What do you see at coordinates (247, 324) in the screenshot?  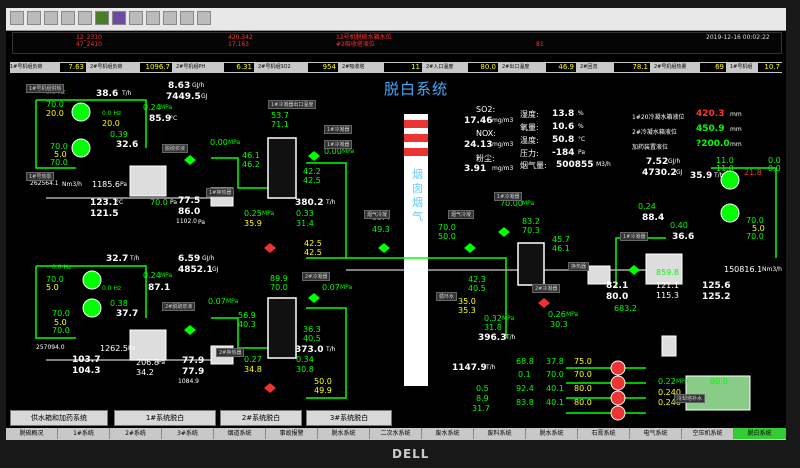 I see `process-value: 40.3` at bounding box center [247, 324].